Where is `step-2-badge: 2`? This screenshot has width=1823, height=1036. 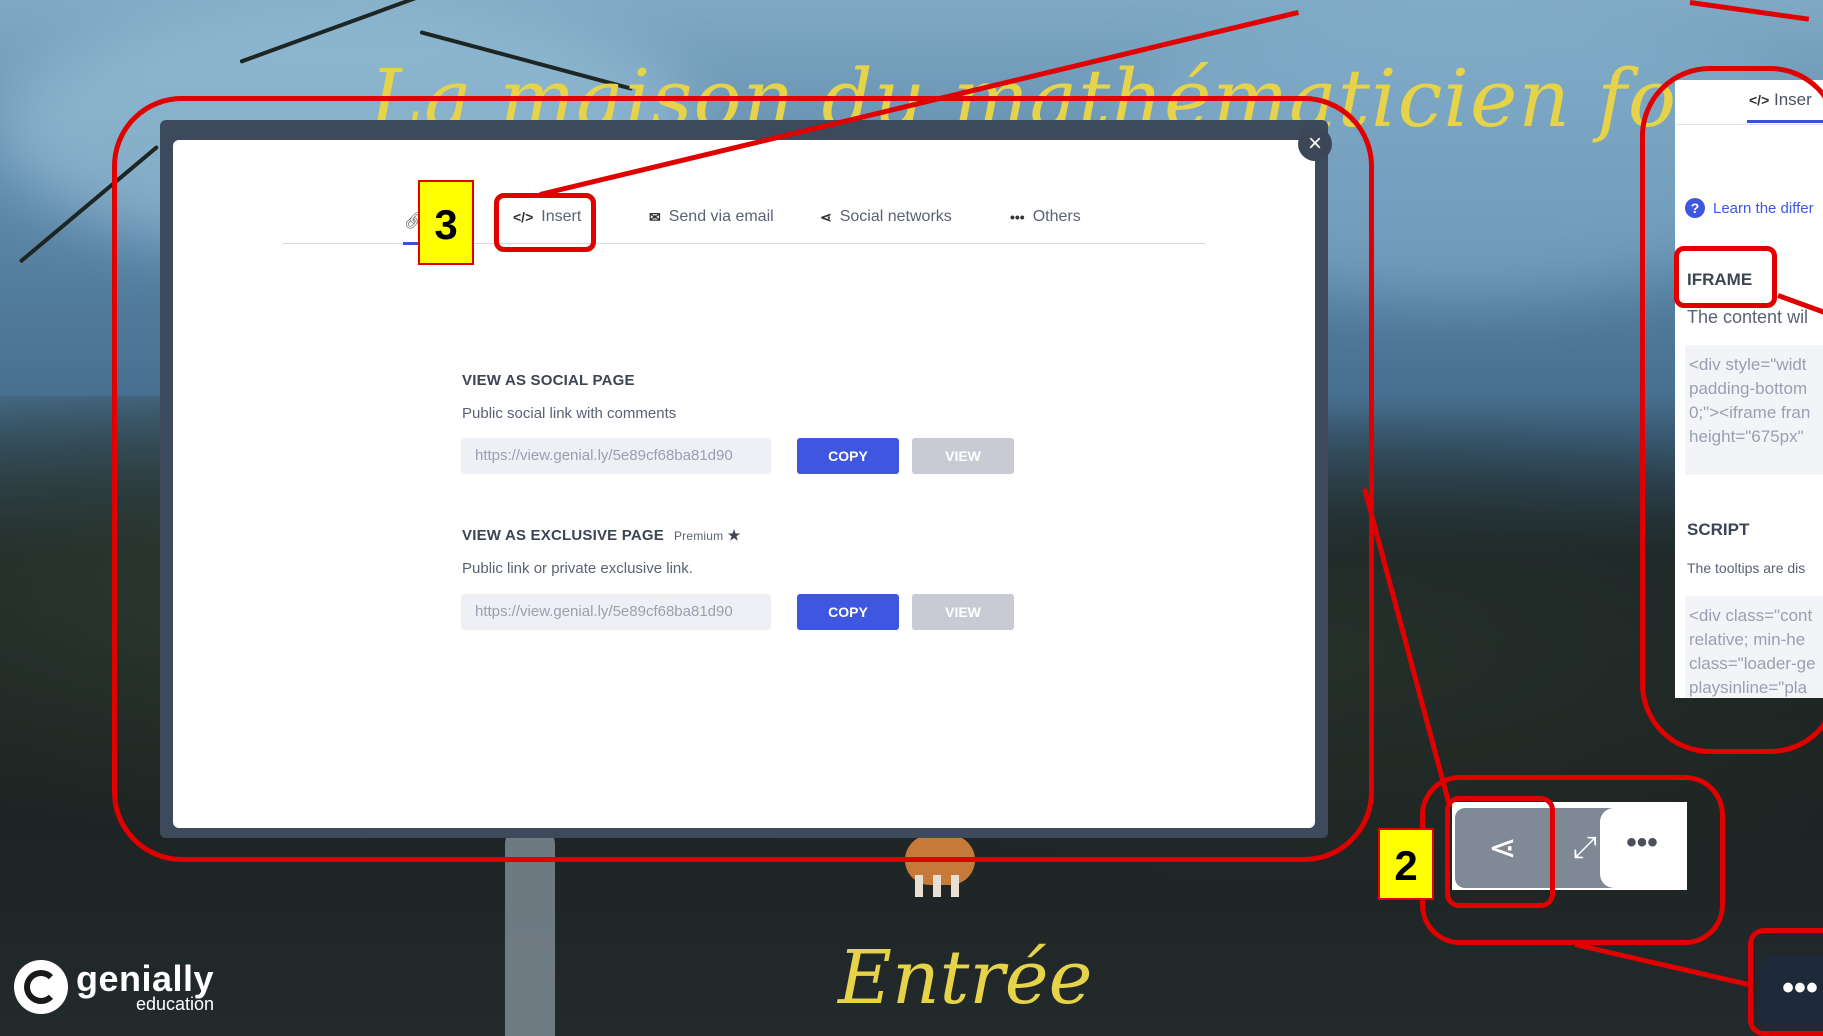 step-2-badge: 2 is located at coordinates (1406, 864).